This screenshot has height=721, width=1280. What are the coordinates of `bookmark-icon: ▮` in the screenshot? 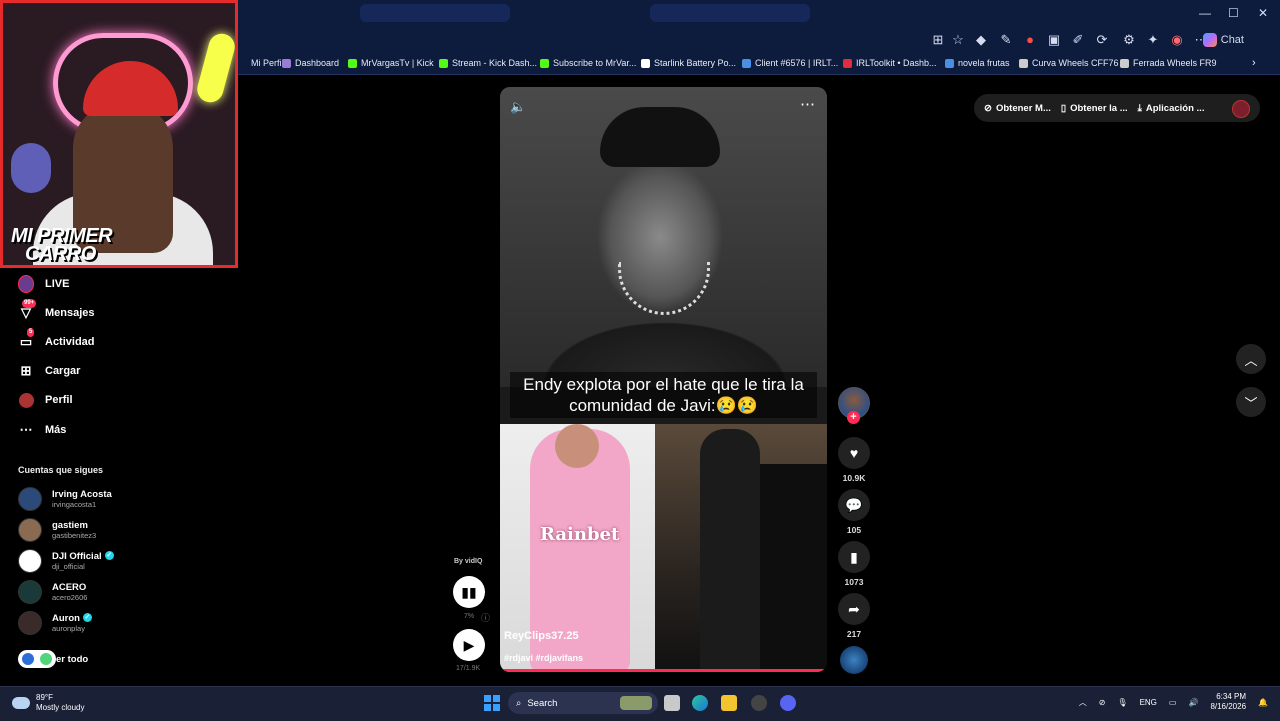 It's located at (854, 557).